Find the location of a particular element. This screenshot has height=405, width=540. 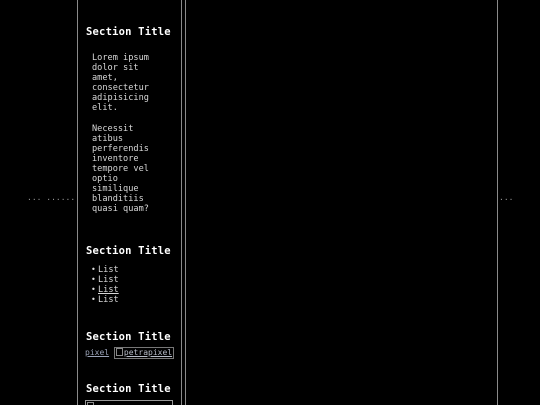

sidebar-right-border is located at coordinates (181, 202).